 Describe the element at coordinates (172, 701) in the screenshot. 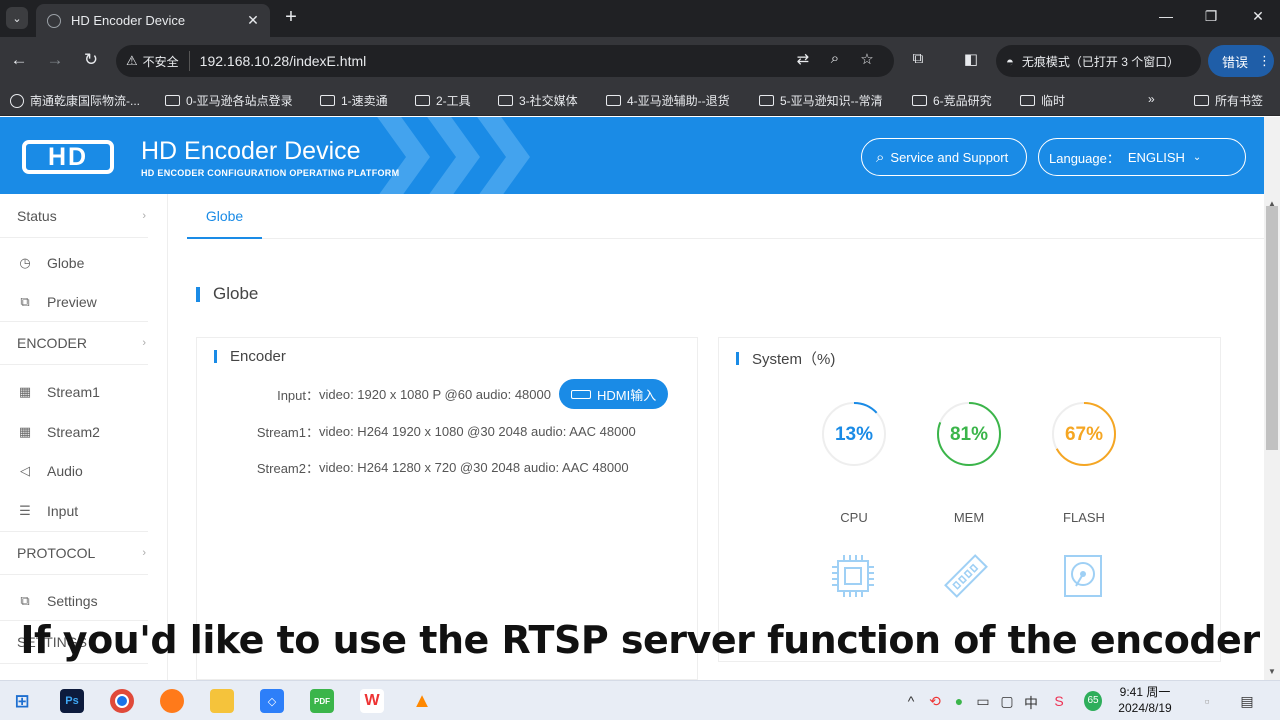

I see `firefox-icon` at that location.